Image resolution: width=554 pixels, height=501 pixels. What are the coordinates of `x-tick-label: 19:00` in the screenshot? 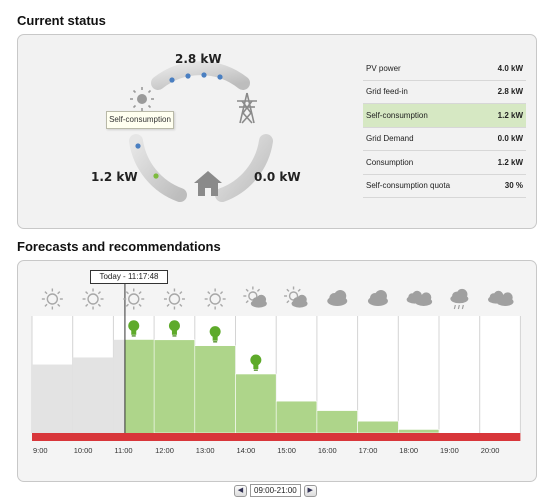 It's located at (449, 450).